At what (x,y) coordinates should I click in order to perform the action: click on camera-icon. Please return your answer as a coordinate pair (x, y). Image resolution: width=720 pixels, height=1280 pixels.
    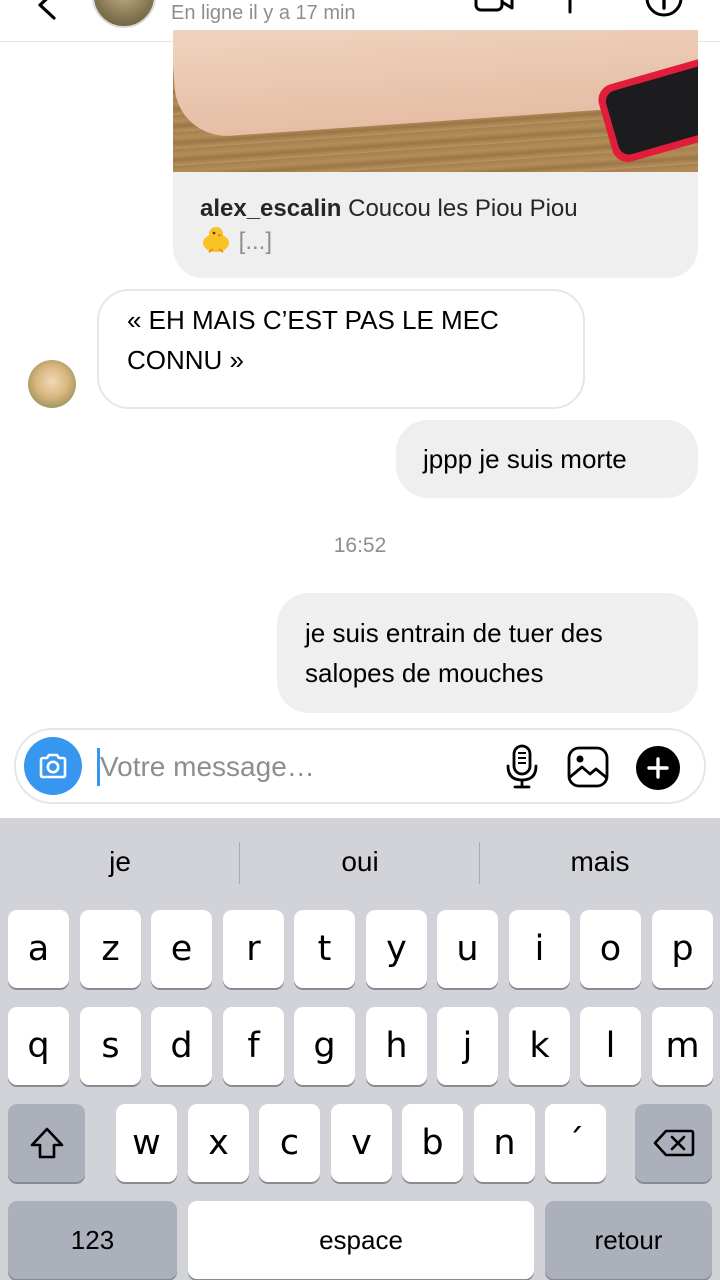
    Looking at the image, I should click on (53, 766).